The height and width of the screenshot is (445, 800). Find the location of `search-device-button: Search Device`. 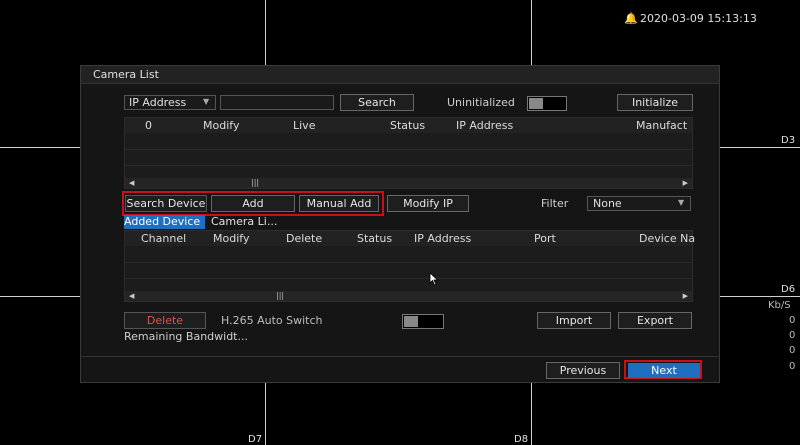

search-device-button: Search Device is located at coordinates (166, 203).